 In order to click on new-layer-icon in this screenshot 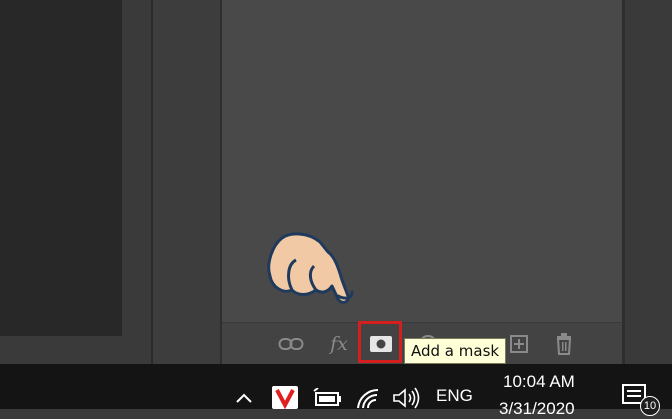, I will do `click(519, 344)`.